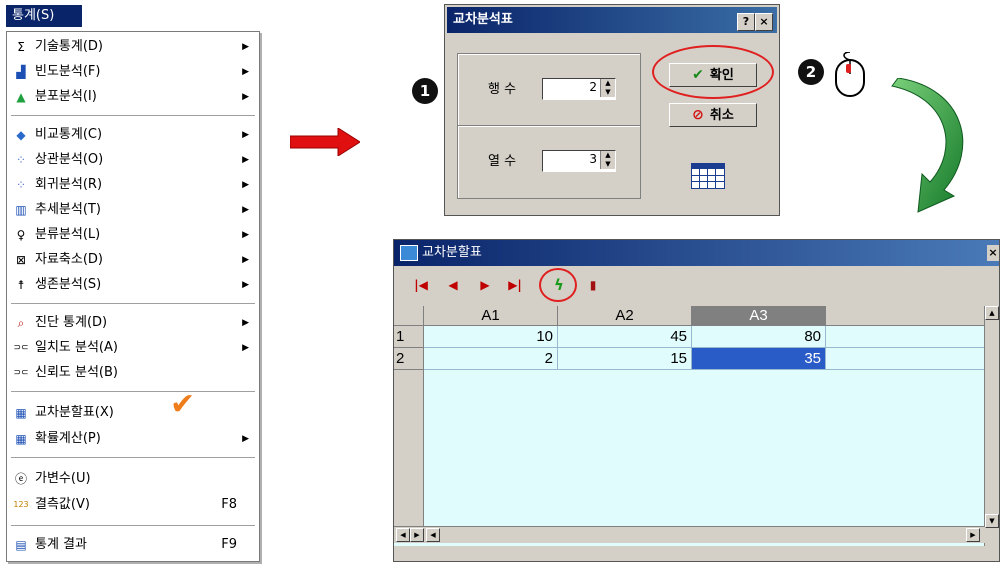 The width and height of the screenshot is (1000, 565). Describe the element at coordinates (133, 373) in the screenshot. I see `menu-item-reliability: ⊃⊂ 신뢰도 분석(B)` at that location.